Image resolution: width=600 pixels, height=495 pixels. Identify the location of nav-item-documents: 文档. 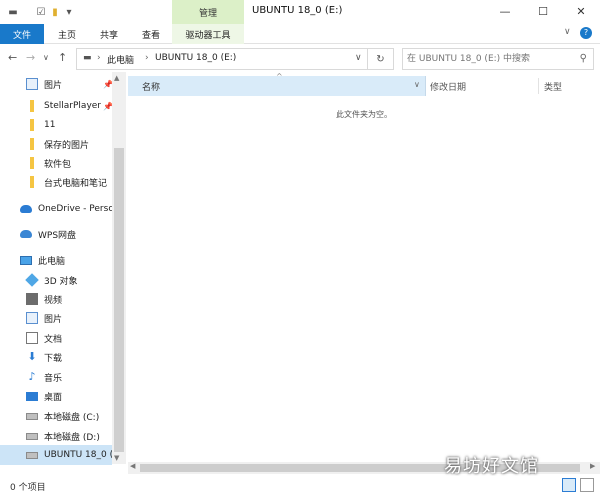
(56, 338).